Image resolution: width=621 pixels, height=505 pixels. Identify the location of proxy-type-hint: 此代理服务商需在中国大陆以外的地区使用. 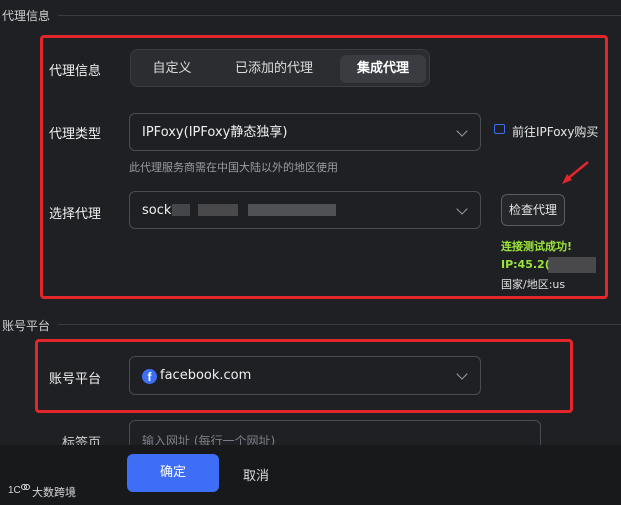
(233, 167).